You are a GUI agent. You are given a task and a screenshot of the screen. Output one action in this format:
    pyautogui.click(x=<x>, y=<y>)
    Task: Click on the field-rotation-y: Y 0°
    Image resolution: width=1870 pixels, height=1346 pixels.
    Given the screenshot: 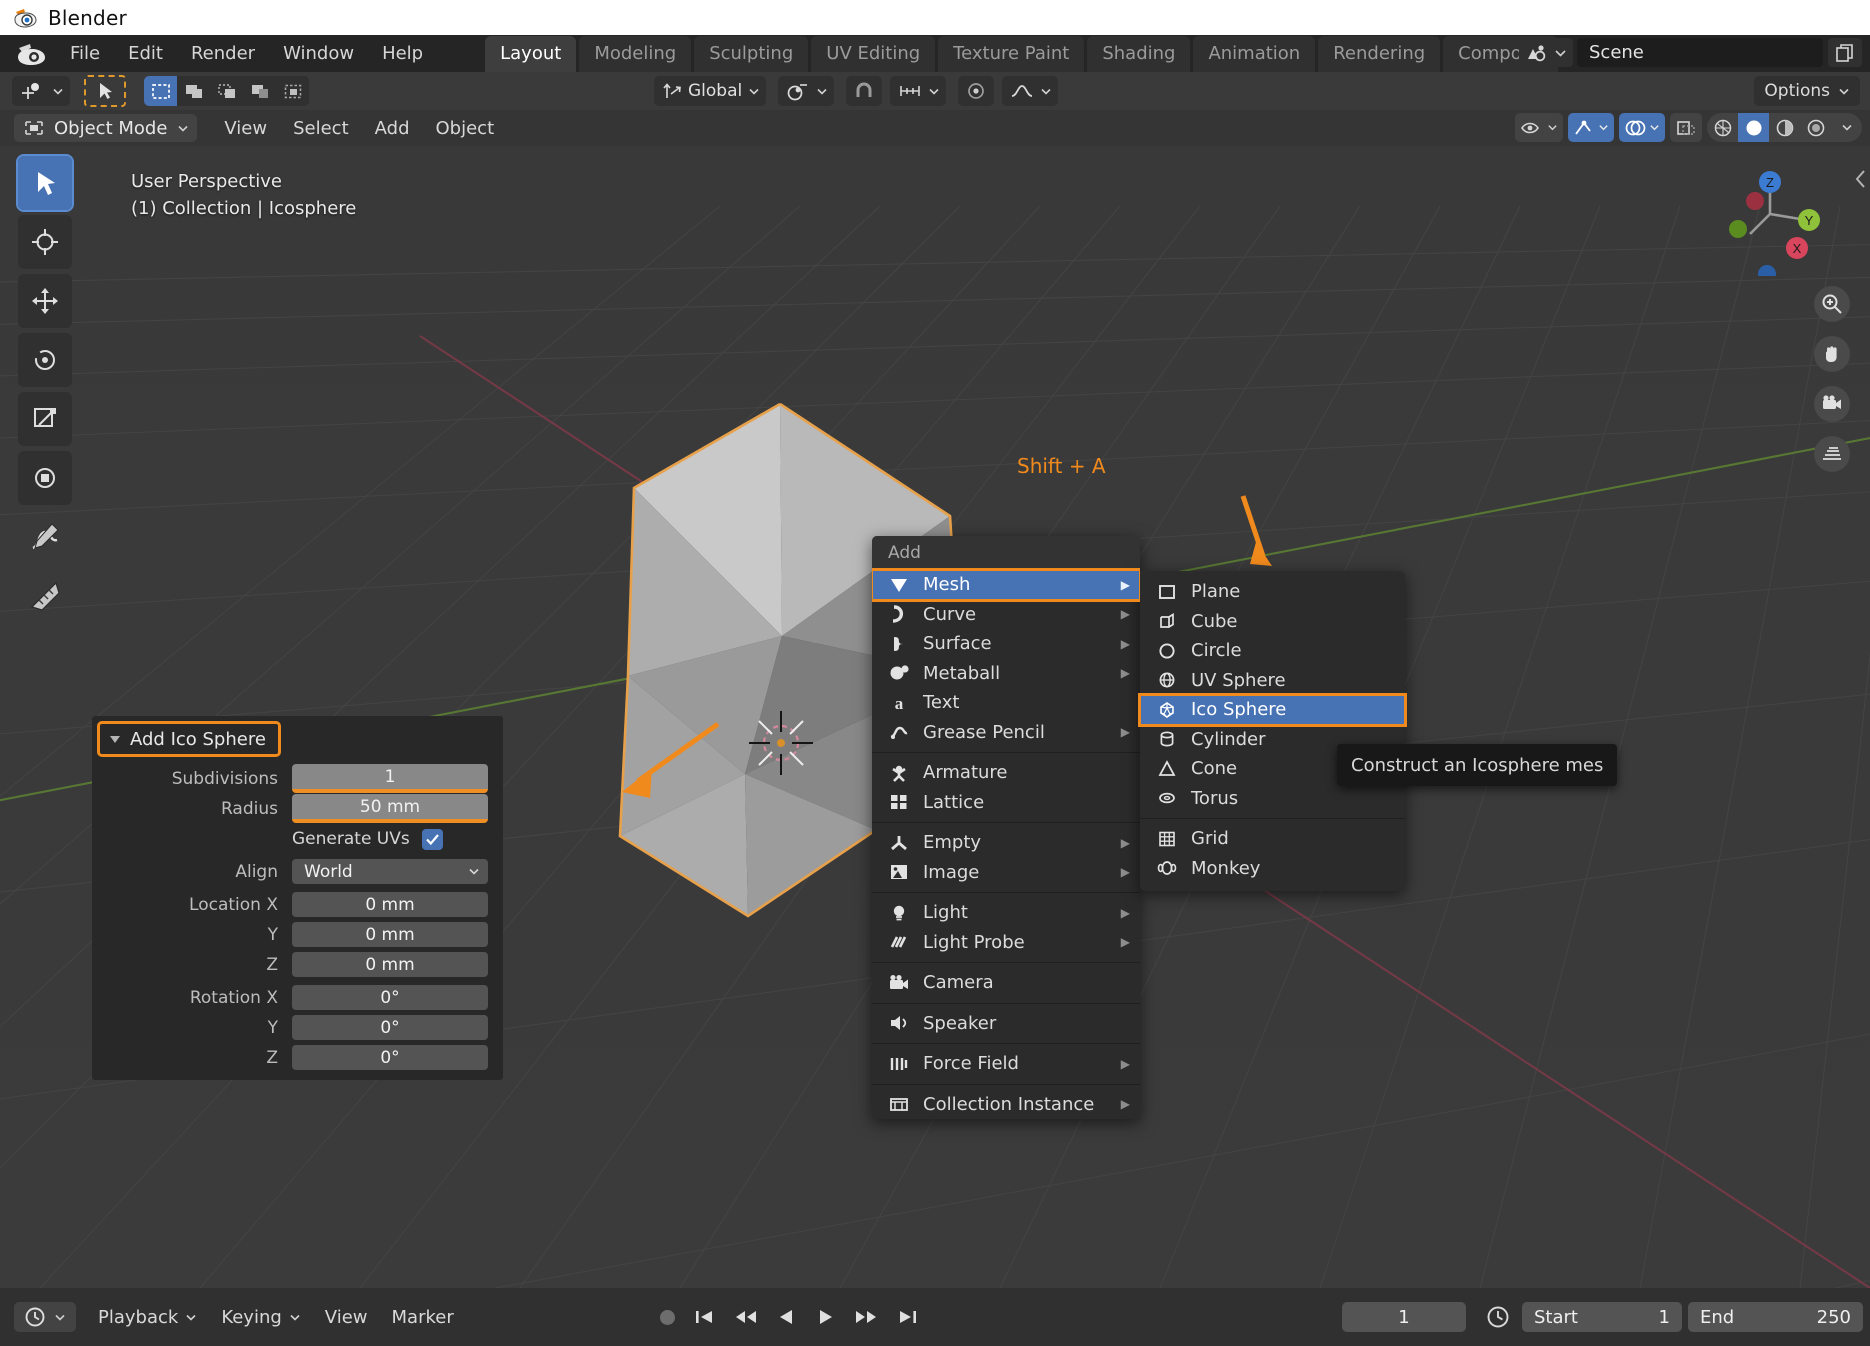 What is the action you would take?
    pyautogui.click(x=297, y=1027)
    